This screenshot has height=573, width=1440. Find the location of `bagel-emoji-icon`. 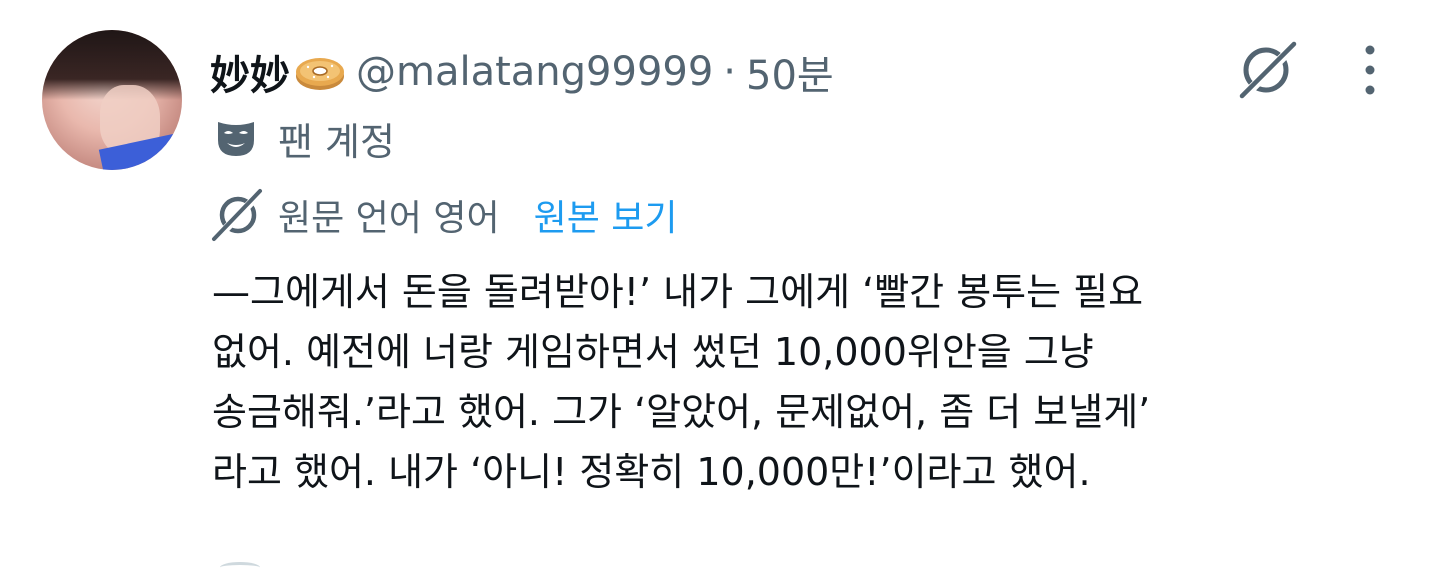

bagel-emoji-icon is located at coordinates (320, 74).